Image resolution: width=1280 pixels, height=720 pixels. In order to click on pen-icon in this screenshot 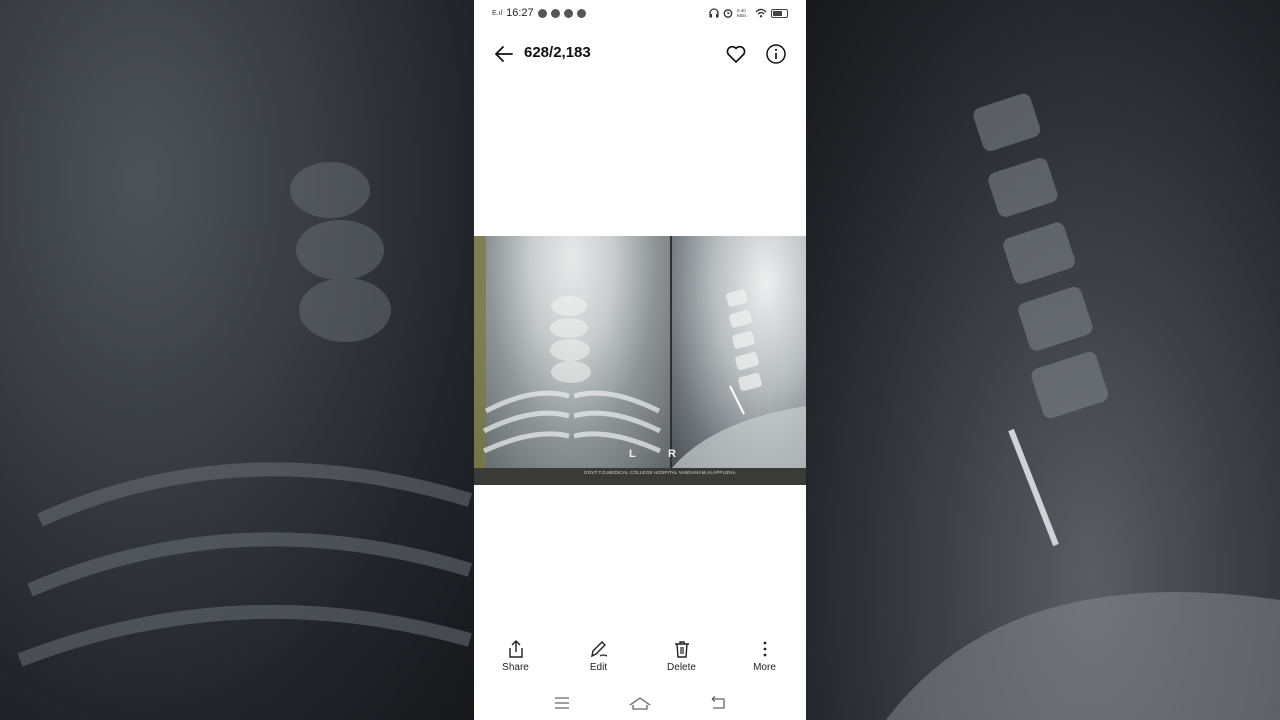, I will do `click(598, 649)`.